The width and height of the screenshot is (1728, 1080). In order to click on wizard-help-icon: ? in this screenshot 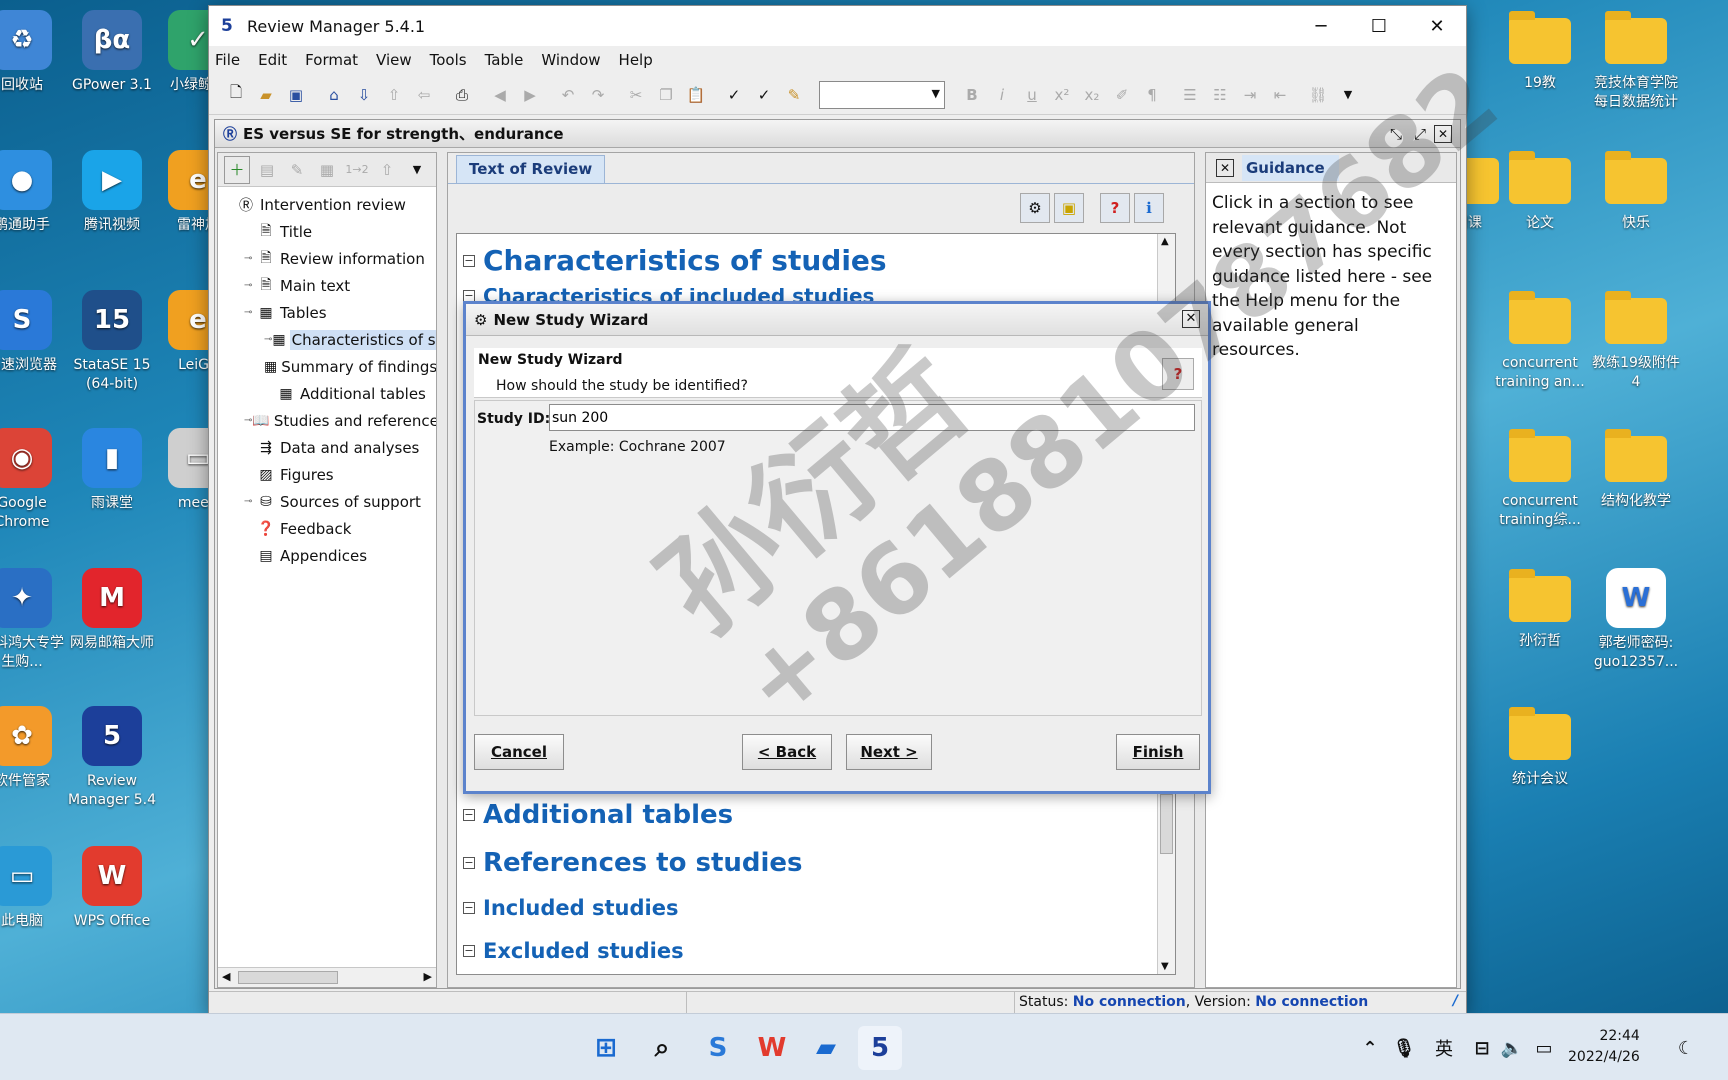, I will do `click(1178, 374)`.